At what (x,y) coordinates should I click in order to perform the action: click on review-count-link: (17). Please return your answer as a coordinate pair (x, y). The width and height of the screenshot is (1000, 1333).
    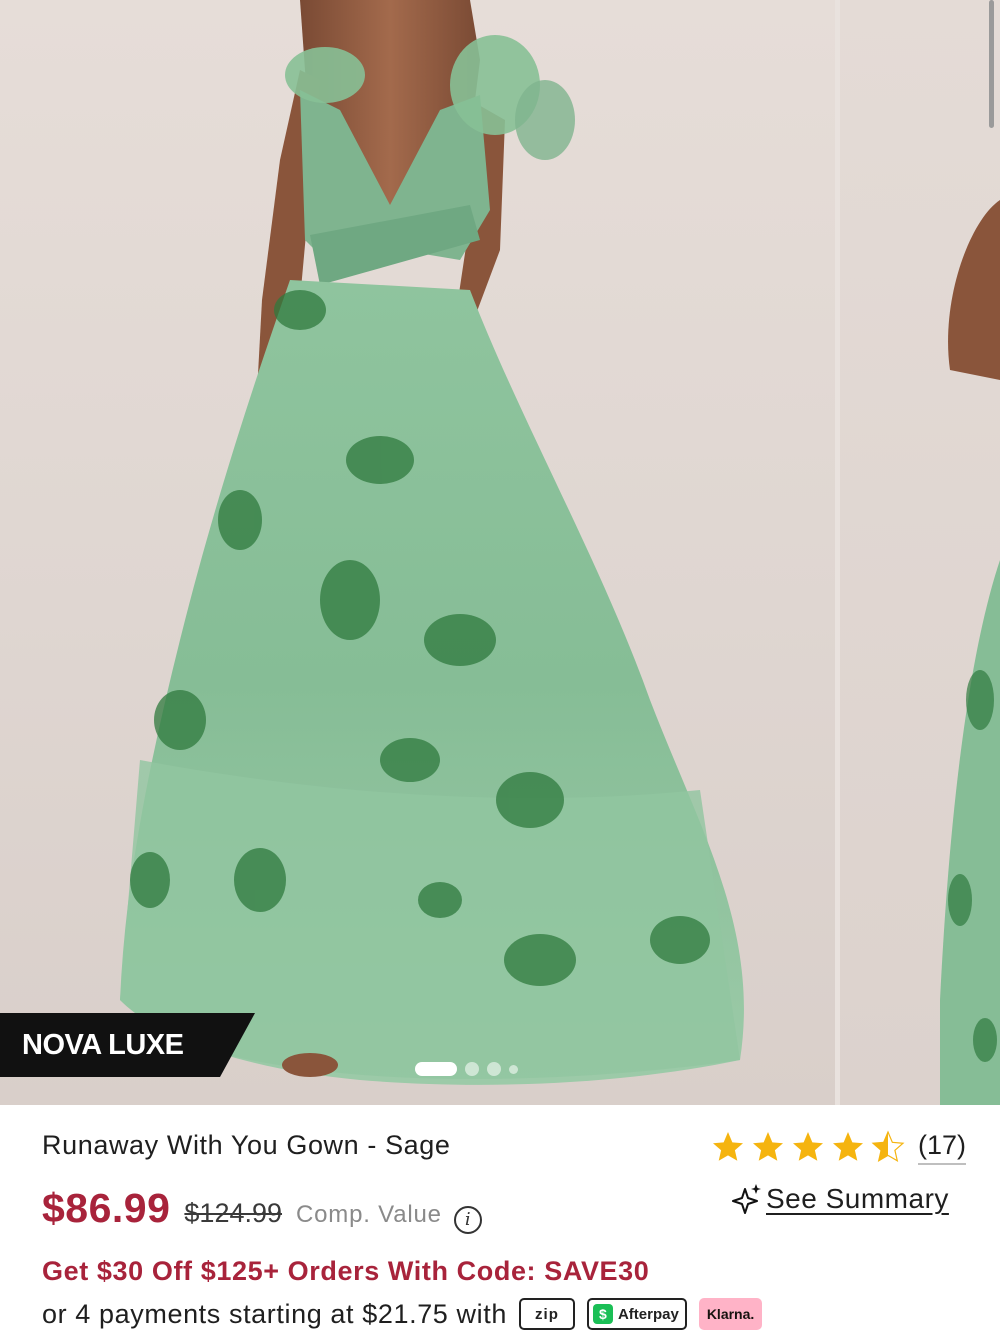
    Looking at the image, I should click on (942, 1147).